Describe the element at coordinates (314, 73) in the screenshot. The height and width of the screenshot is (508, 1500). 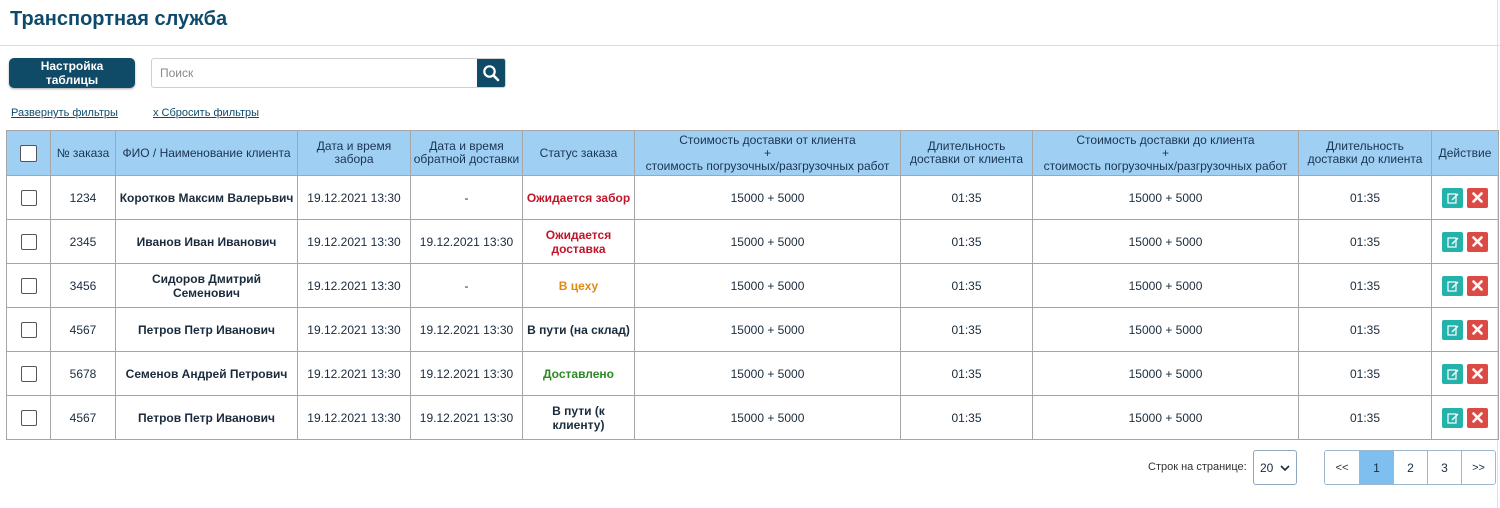
I see `search-input` at that location.